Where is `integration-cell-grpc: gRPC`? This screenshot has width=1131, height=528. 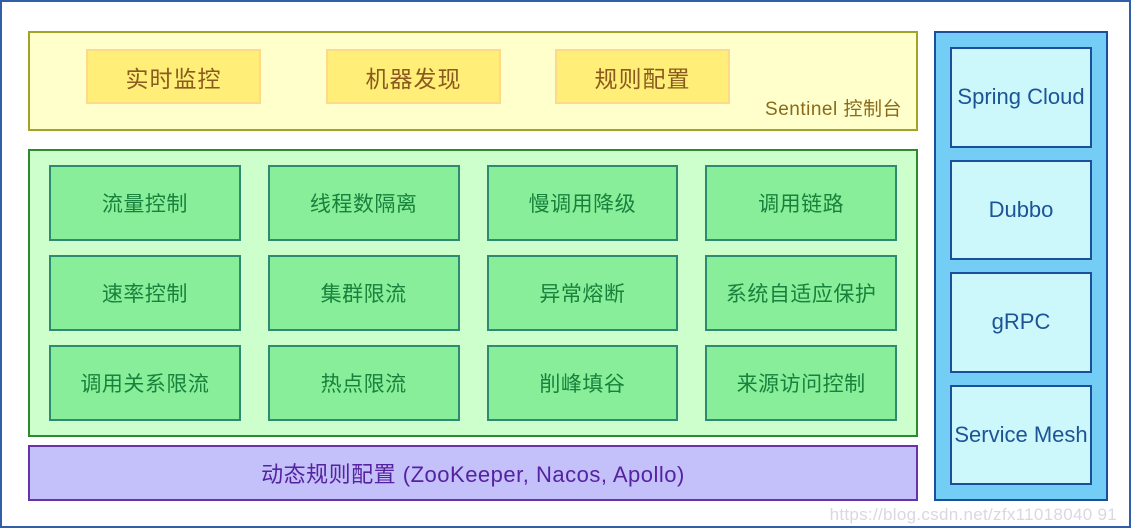
integration-cell-grpc: gRPC is located at coordinates (1021, 322).